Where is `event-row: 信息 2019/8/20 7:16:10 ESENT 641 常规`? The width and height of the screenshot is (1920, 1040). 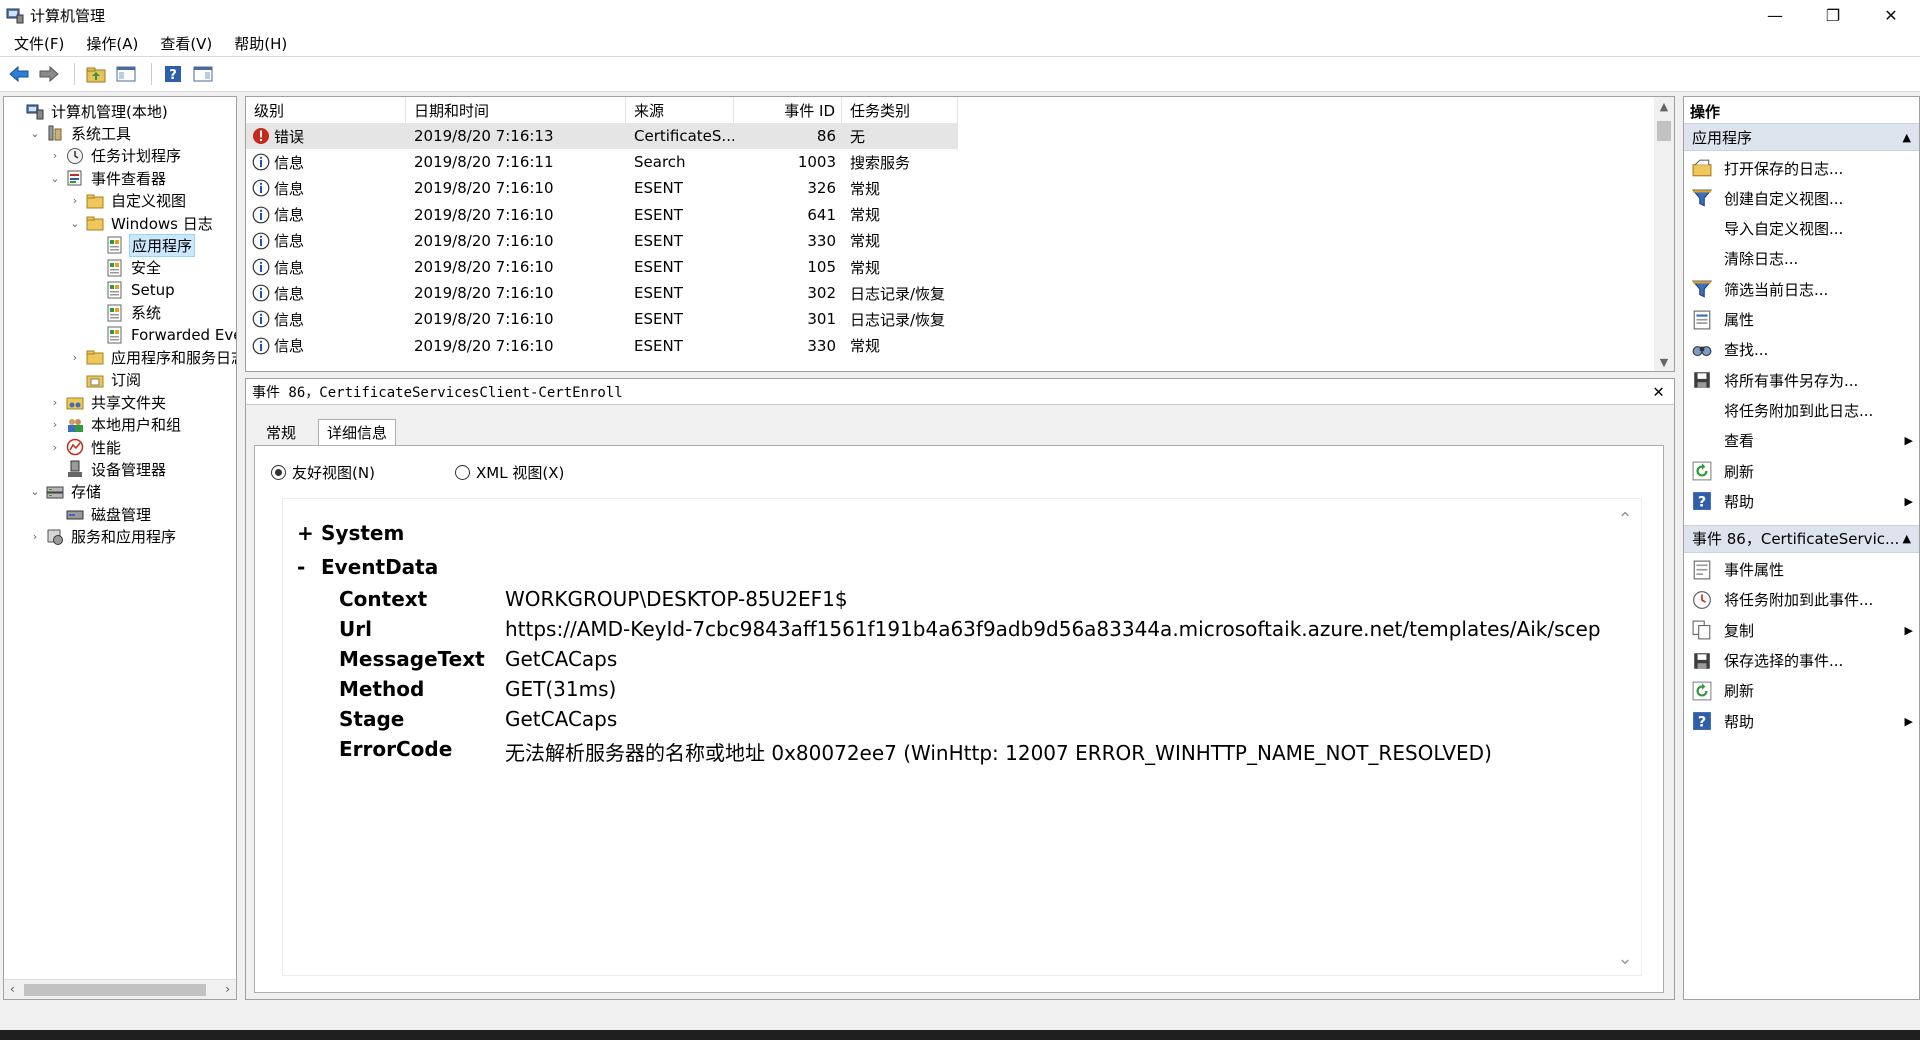
event-row: 信息 2019/8/20 7:16:10 ESENT 641 常规 is located at coordinates (602, 215).